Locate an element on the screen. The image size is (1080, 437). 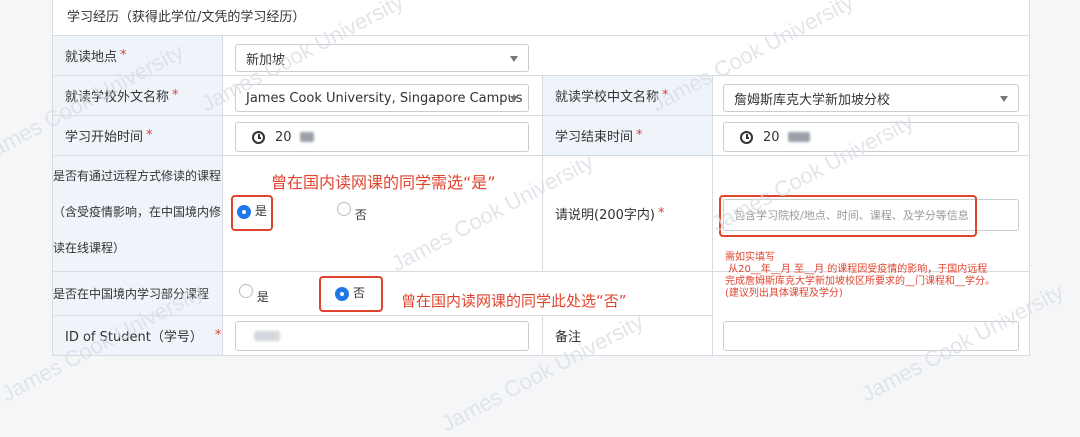
remark-label-cell: 备注 is located at coordinates (628, 336).